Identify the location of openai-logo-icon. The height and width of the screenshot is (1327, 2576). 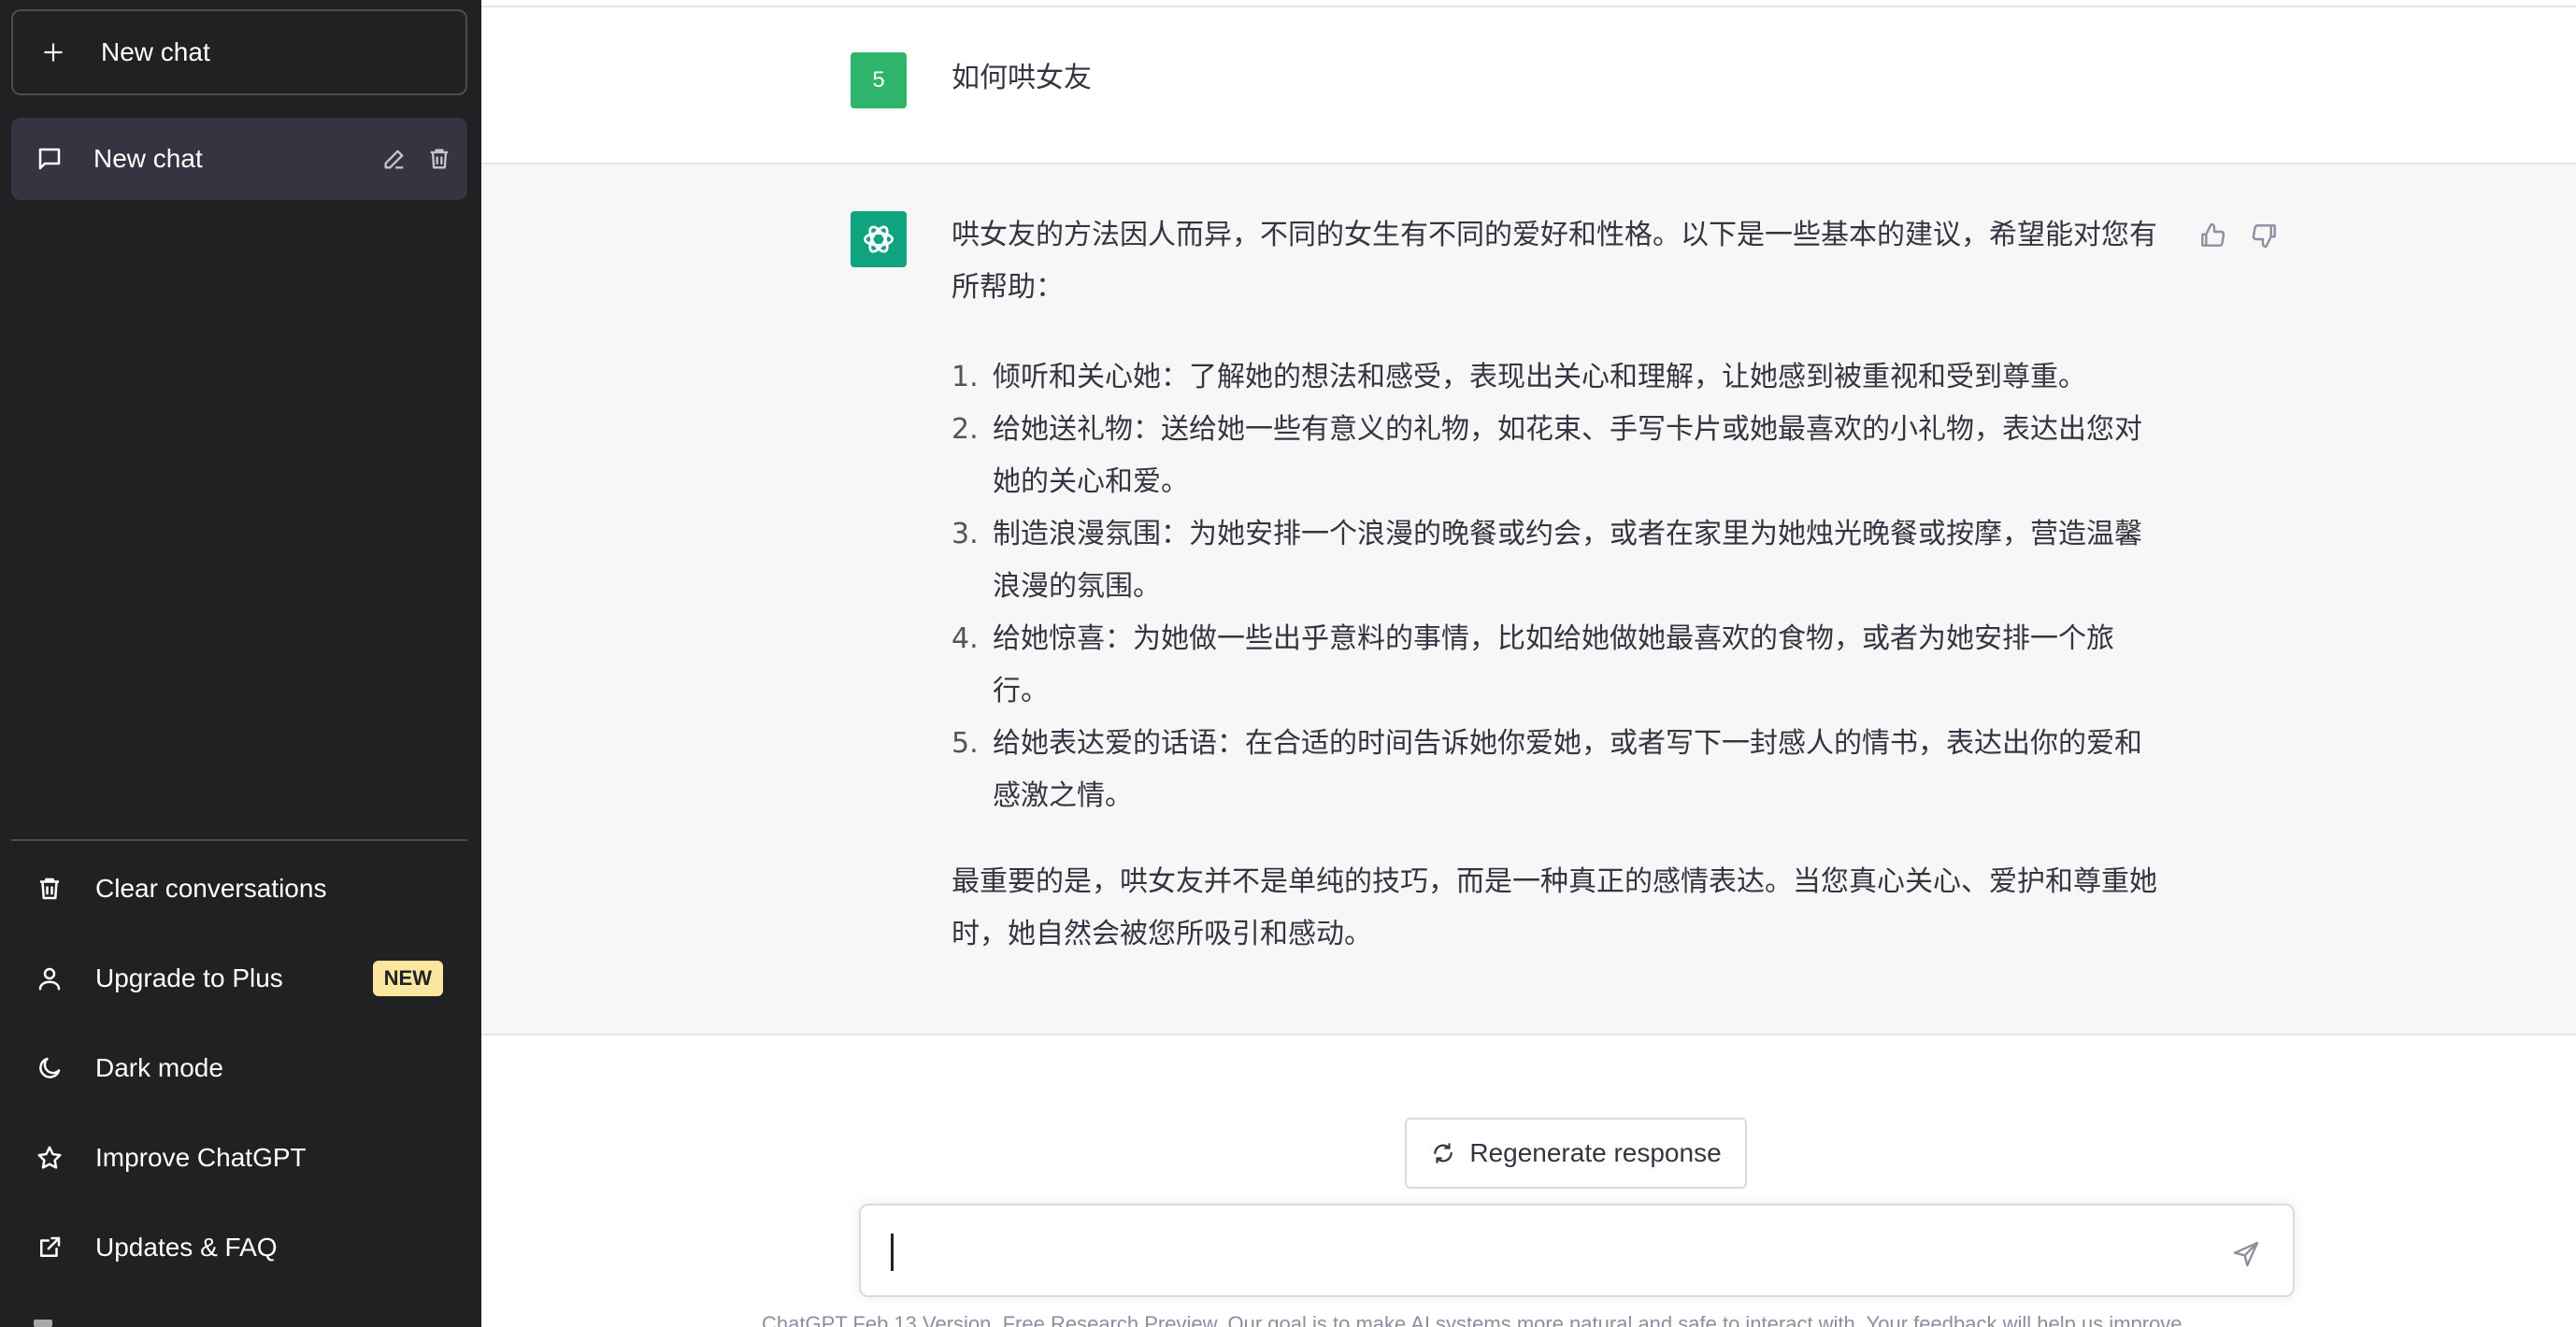
(879, 239).